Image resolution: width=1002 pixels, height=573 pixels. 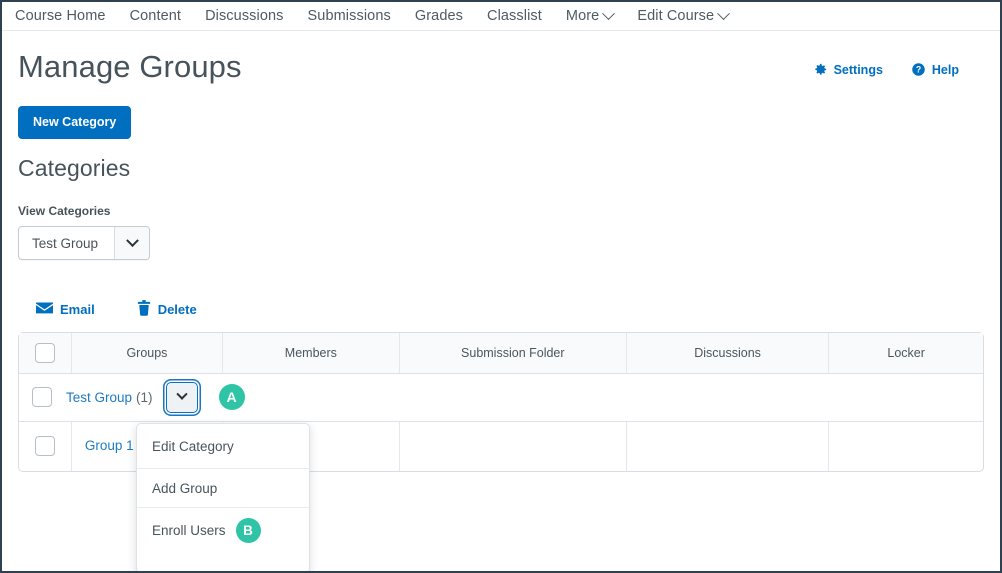 I want to click on view-categories-label: View Categories, so click(x=64, y=211).